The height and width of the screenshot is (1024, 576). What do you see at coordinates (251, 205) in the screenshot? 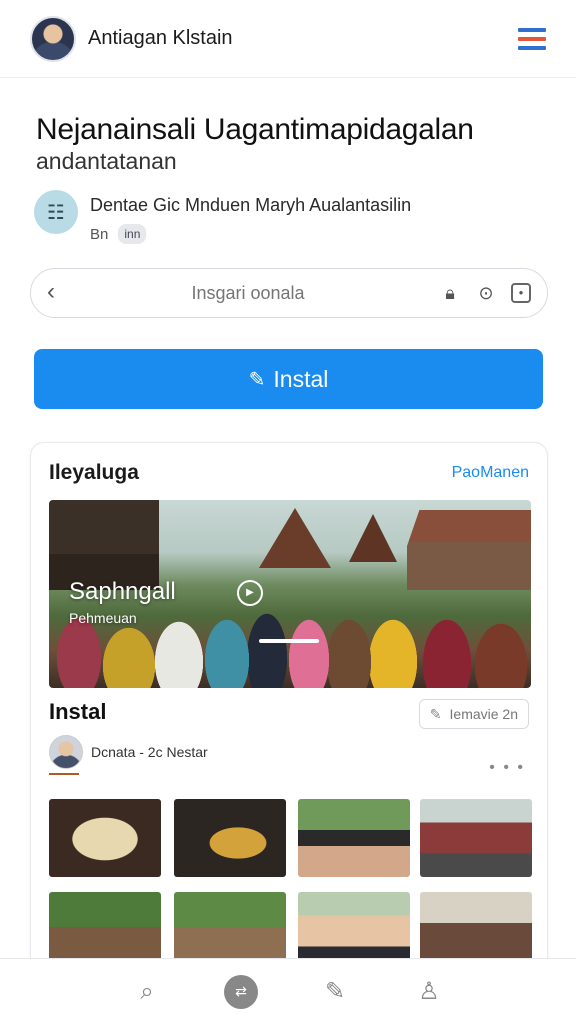
I see `author-name: Dentae Gic Mnduen Maryh Aualantasilin` at bounding box center [251, 205].